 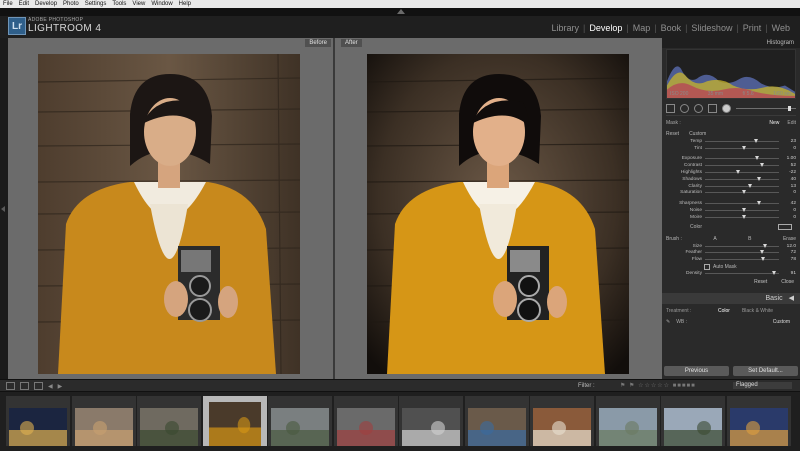 I want to click on slider-value: 23, so click(x=787, y=141).